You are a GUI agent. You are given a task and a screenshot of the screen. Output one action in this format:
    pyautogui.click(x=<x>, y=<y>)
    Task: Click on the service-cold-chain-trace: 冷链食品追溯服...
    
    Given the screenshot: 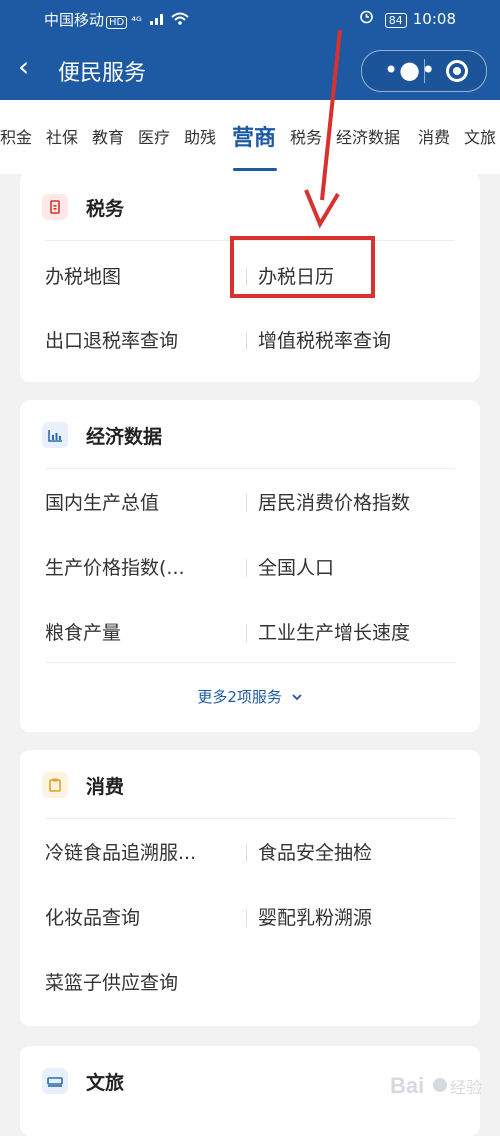 What is the action you would take?
    pyautogui.click(x=120, y=851)
    